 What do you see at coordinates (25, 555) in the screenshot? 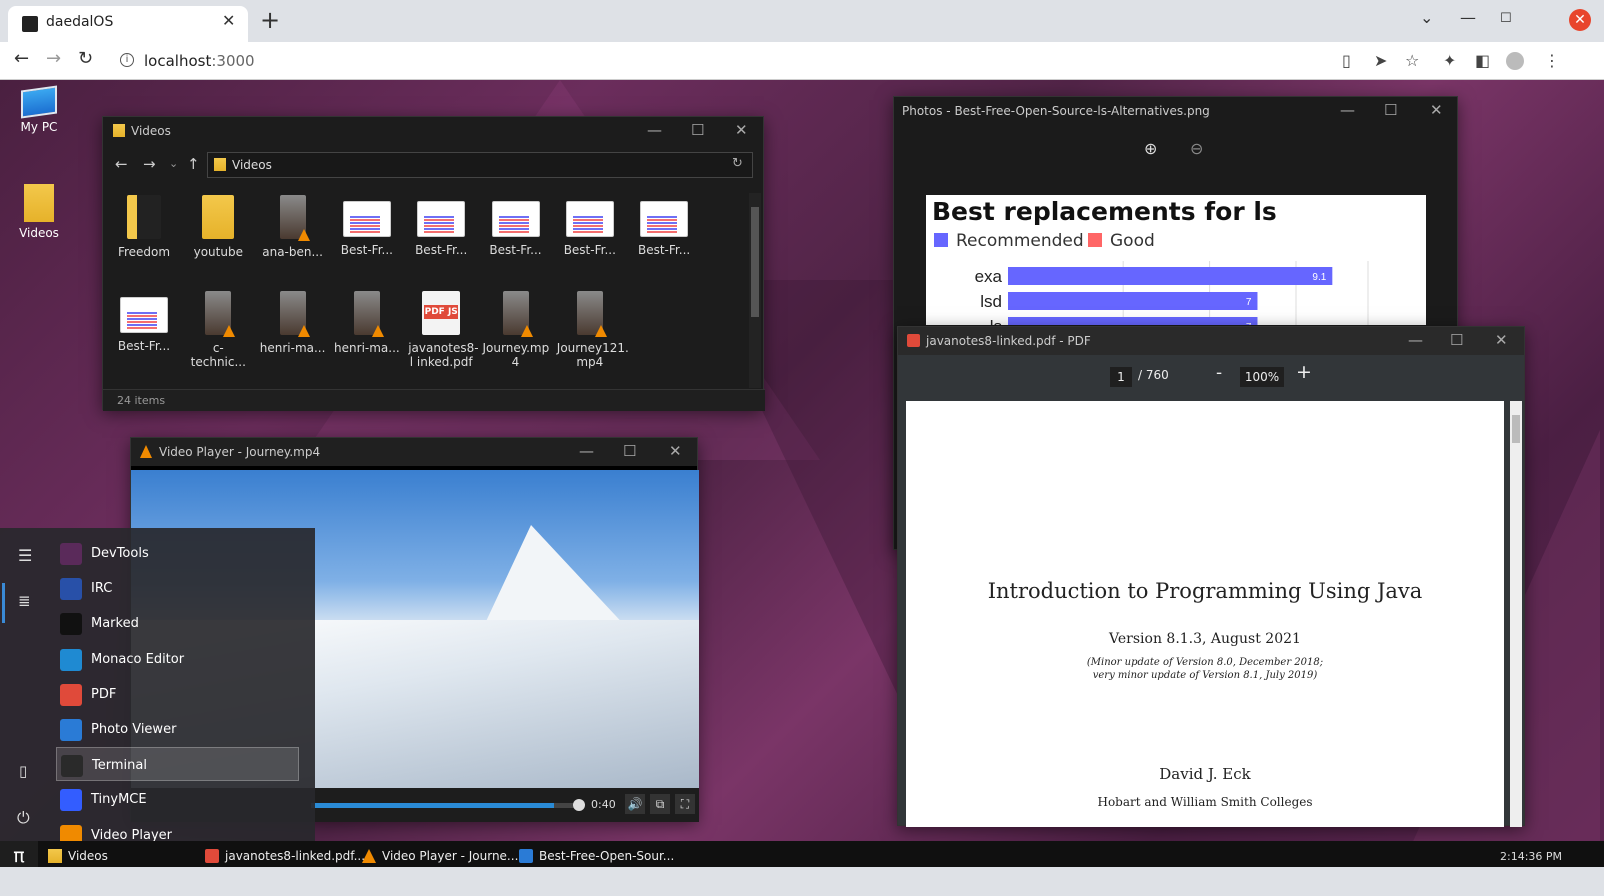
I see `hamburger-menu-icon: ☰` at bounding box center [25, 555].